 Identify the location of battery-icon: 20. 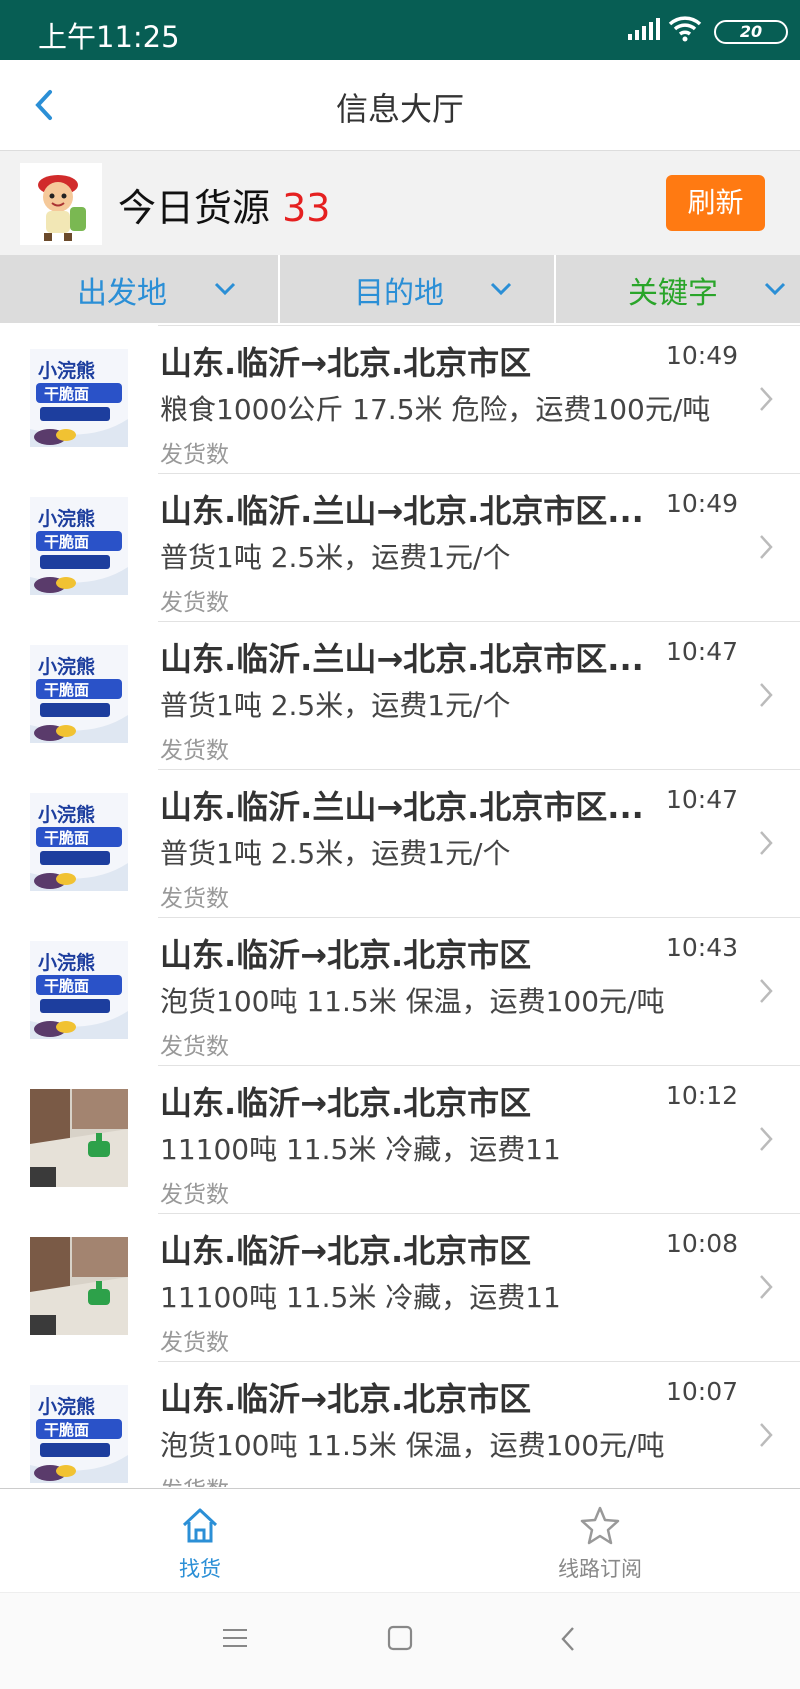
(751, 32).